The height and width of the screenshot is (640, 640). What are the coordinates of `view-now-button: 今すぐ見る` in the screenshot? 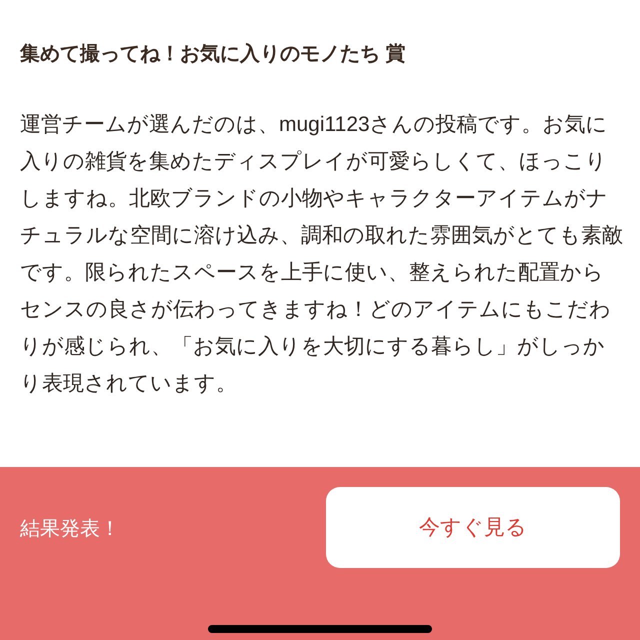 It's located at (473, 527).